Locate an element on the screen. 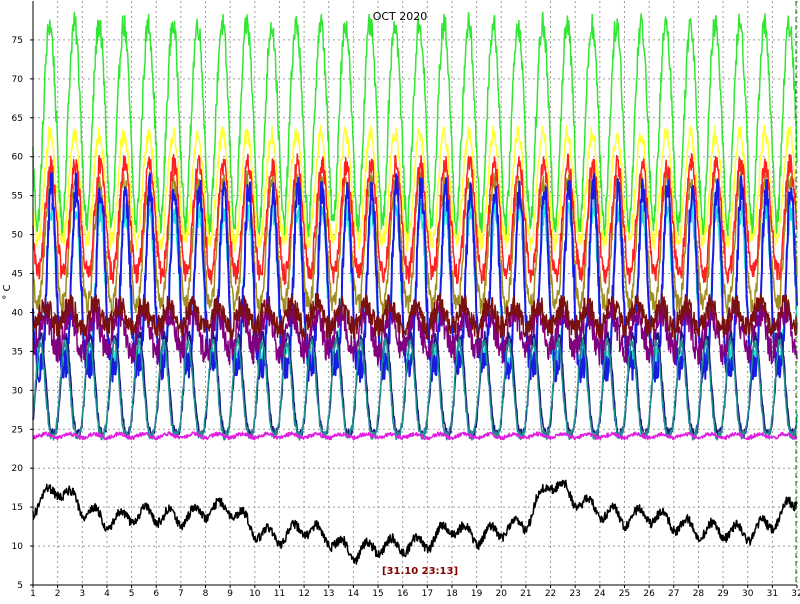 The width and height of the screenshot is (800, 604). y-tick-label: 65 is located at coordinates (17, 119).